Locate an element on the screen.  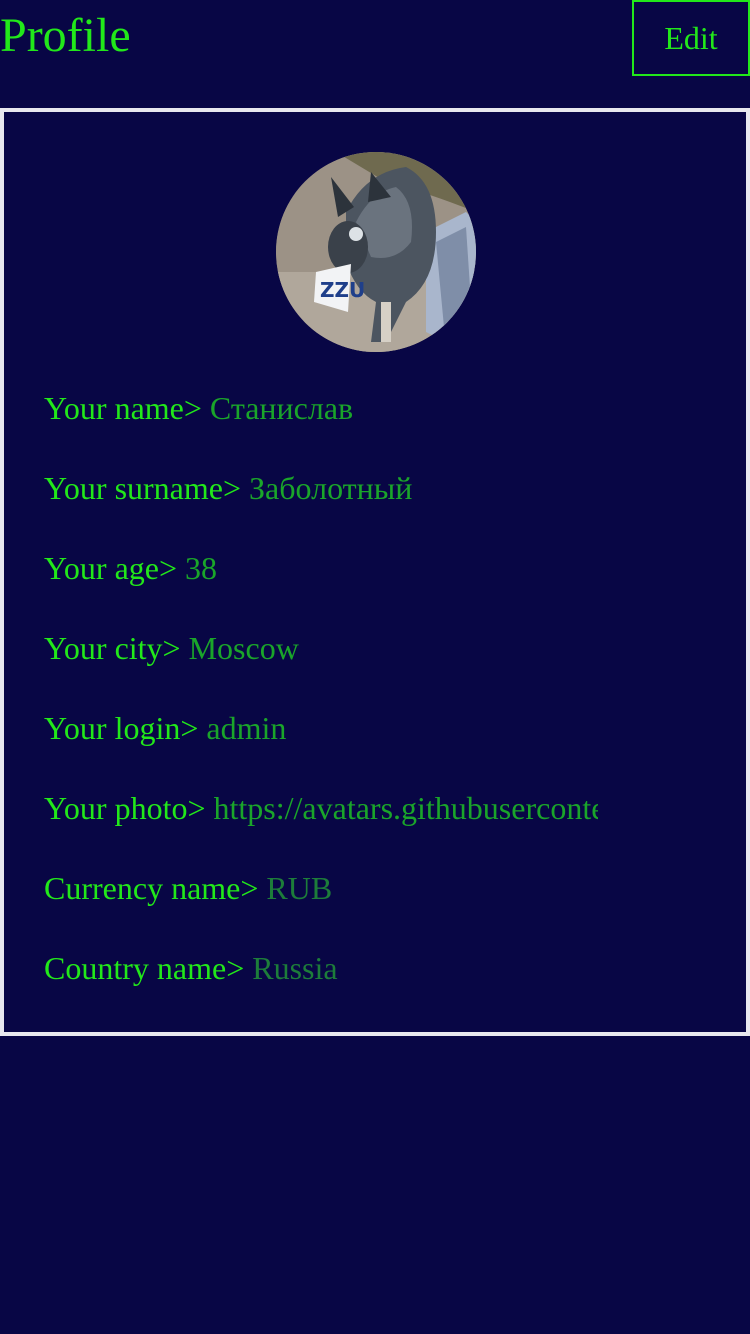
field-currency: Currency name> RUB is located at coordinates (188, 888).